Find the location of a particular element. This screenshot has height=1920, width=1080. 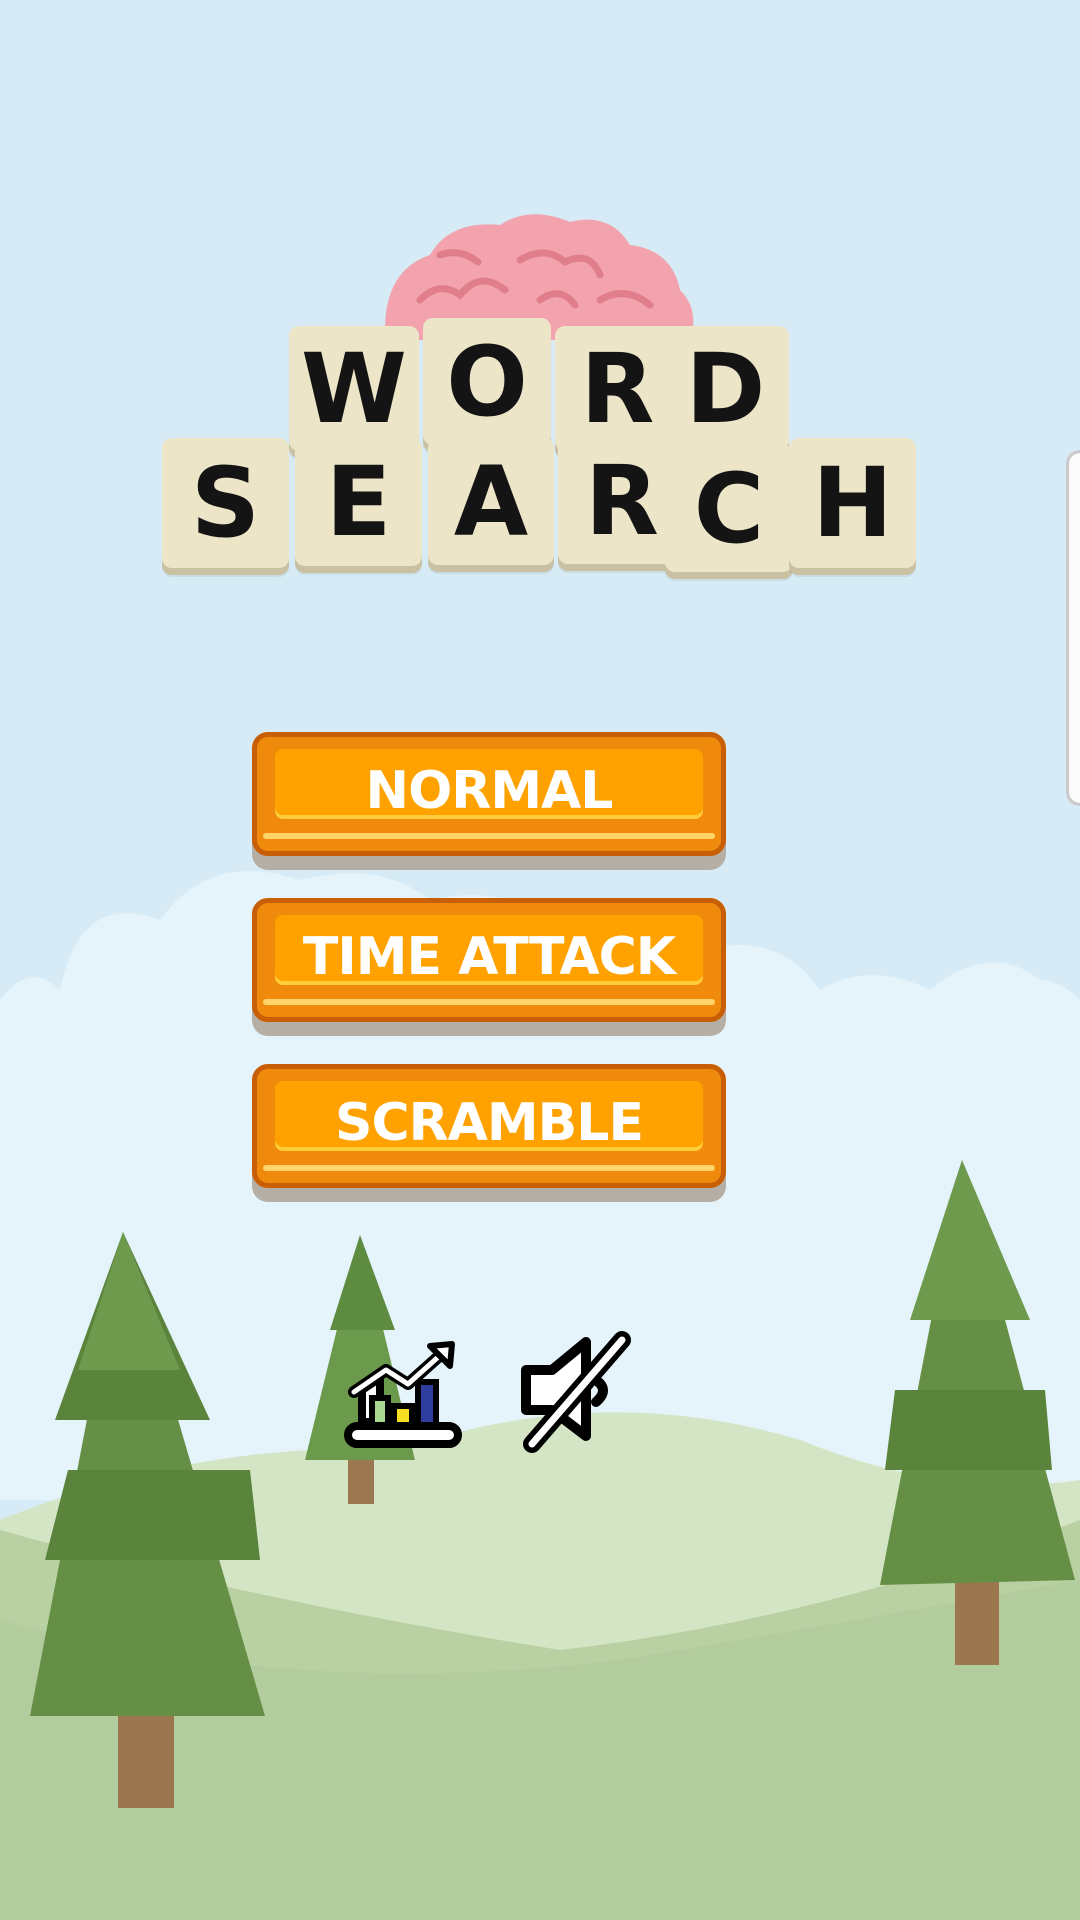

logo-tile: E is located at coordinates (358, 502).